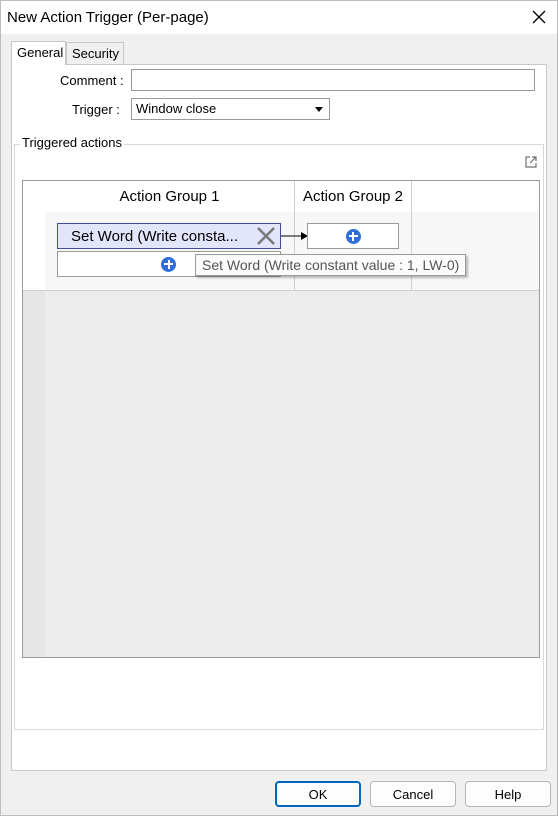 The image size is (558, 816). I want to click on window-title: New Action Trigger (Per-page), so click(108, 17).